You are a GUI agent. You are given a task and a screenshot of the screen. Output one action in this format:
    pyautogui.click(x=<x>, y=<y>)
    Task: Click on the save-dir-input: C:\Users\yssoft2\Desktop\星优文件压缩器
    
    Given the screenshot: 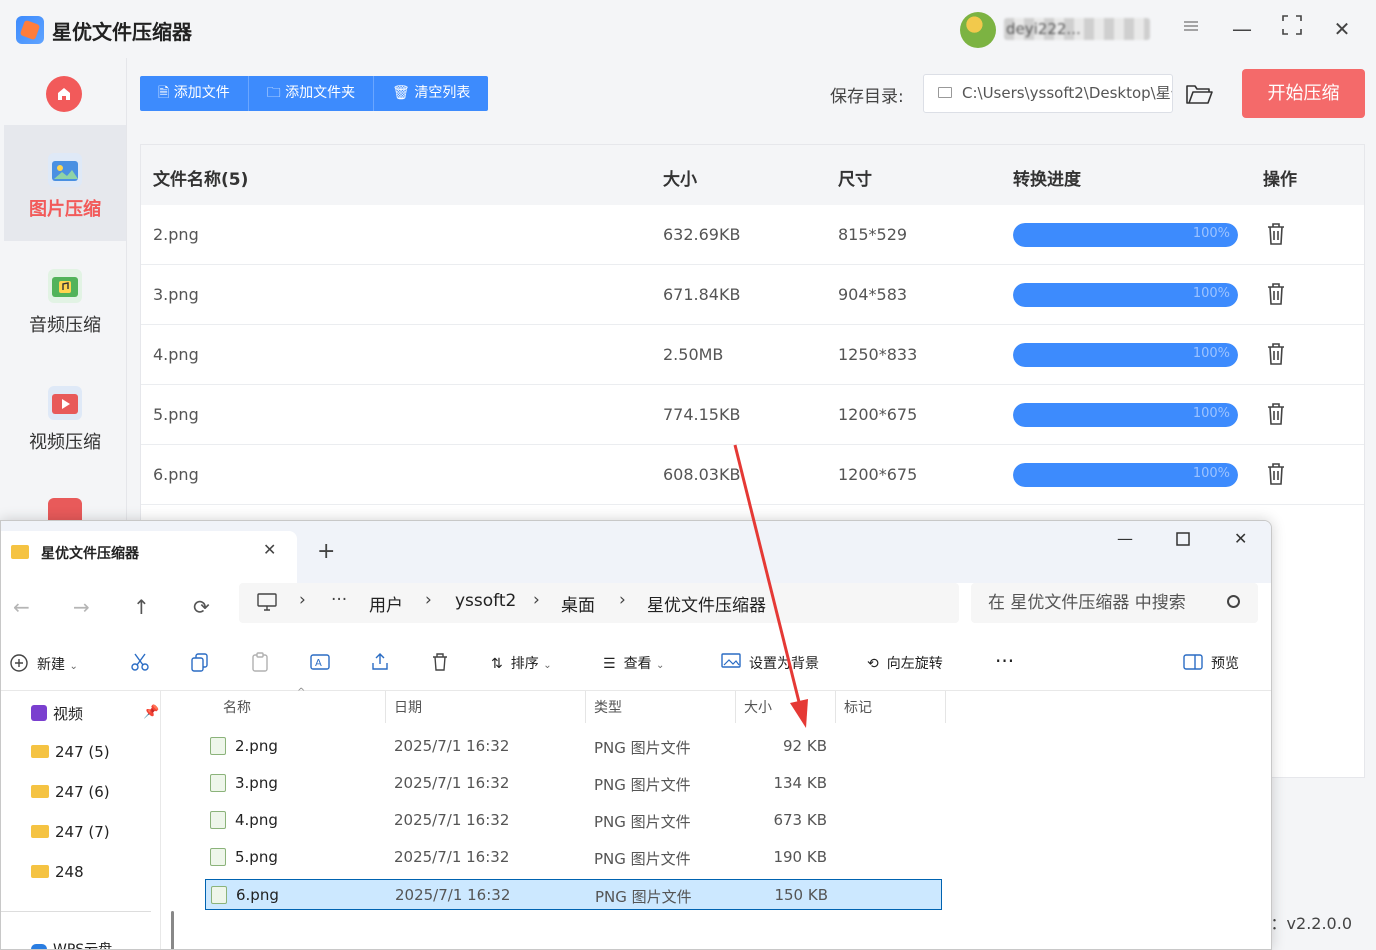 What is the action you would take?
    pyautogui.click(x=1048, y=93)
    